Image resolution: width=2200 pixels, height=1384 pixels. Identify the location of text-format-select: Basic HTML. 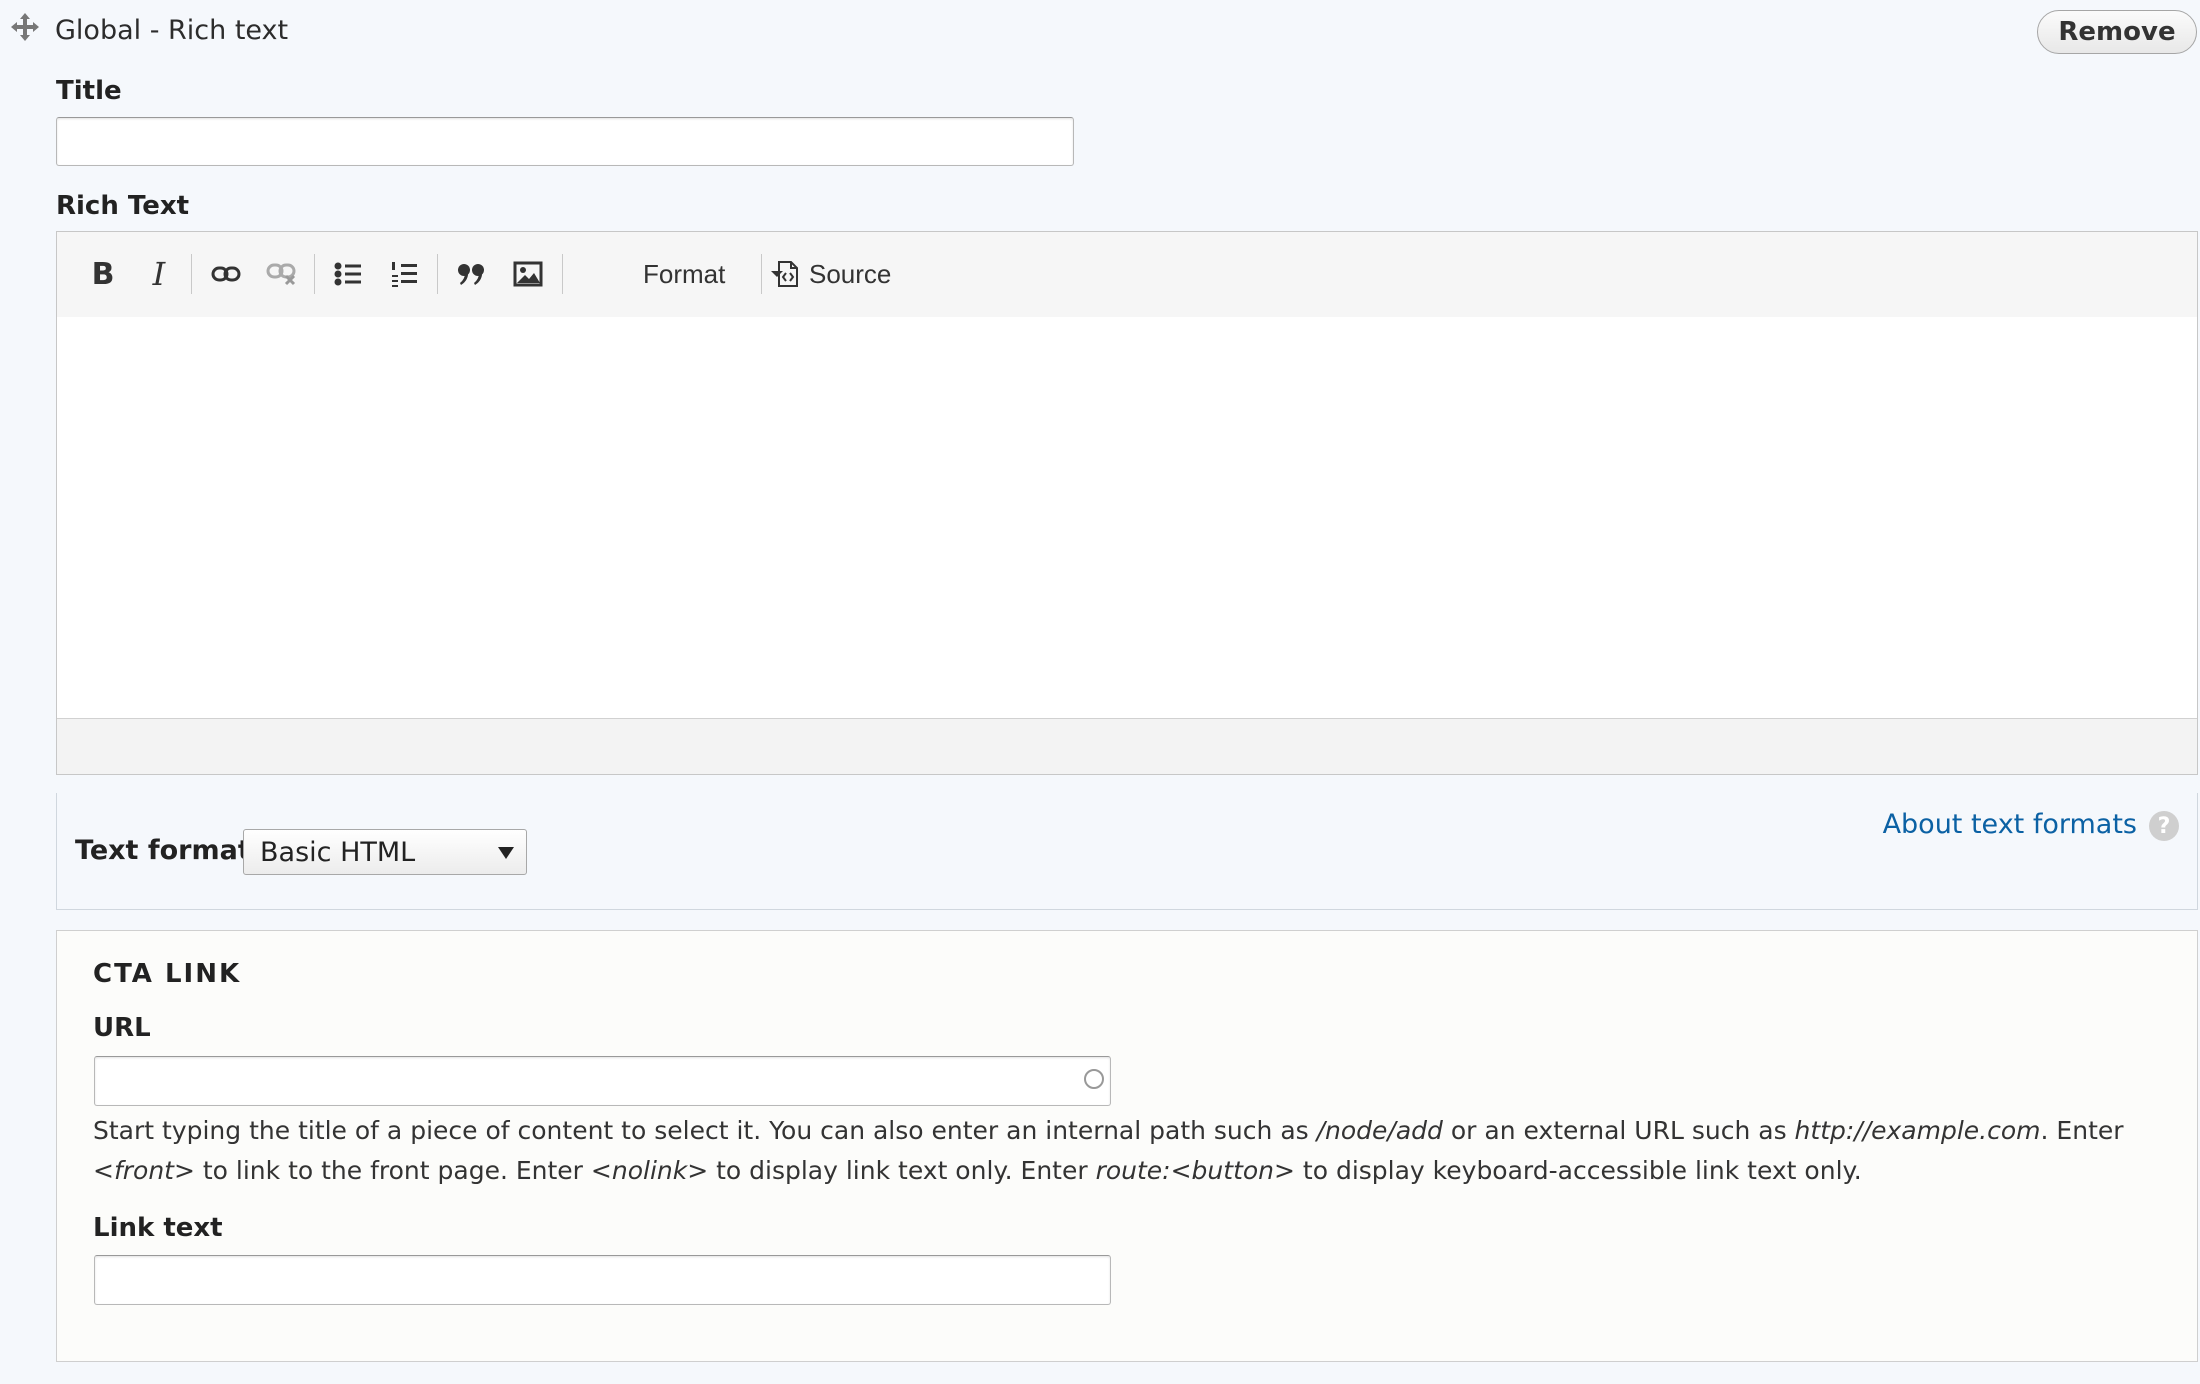
(385, 852).